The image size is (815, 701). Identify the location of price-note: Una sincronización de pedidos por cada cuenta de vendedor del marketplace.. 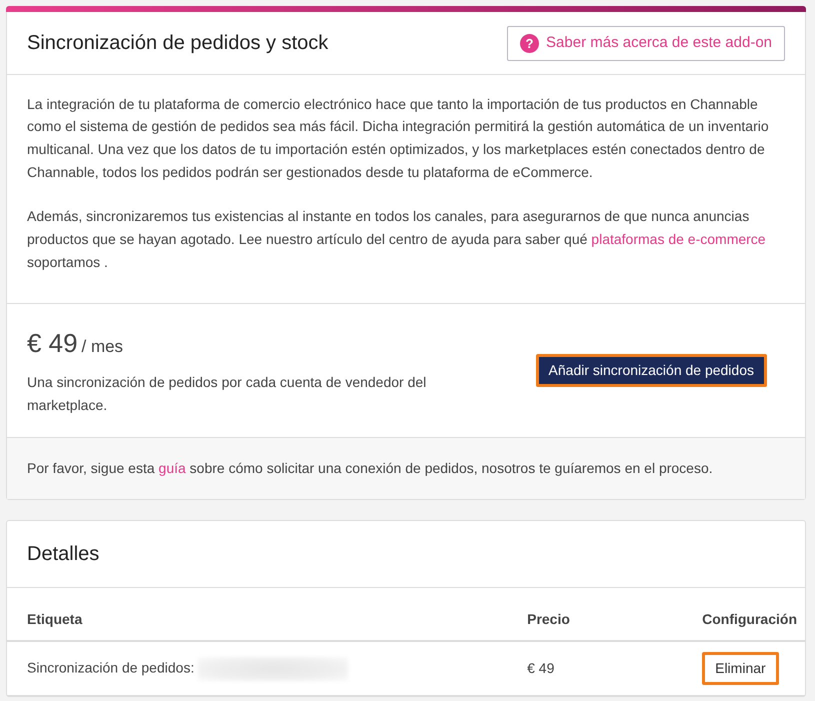
(227, 394).